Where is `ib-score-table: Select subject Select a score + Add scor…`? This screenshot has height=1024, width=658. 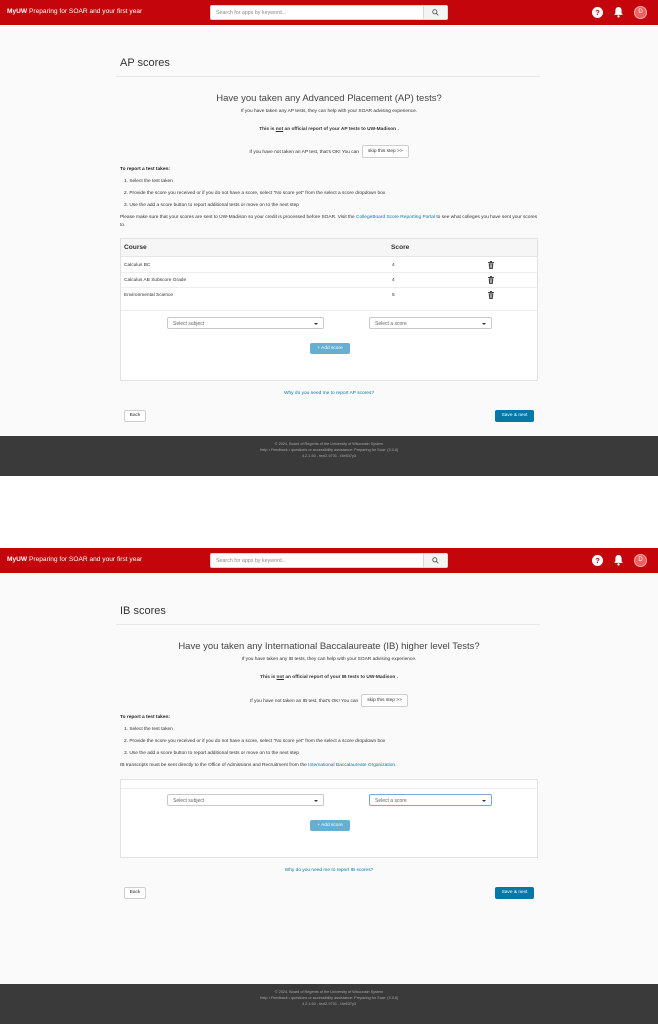 ib-score-table: Select subject Select a score + Add scor… is located at coordinates (329, 818).